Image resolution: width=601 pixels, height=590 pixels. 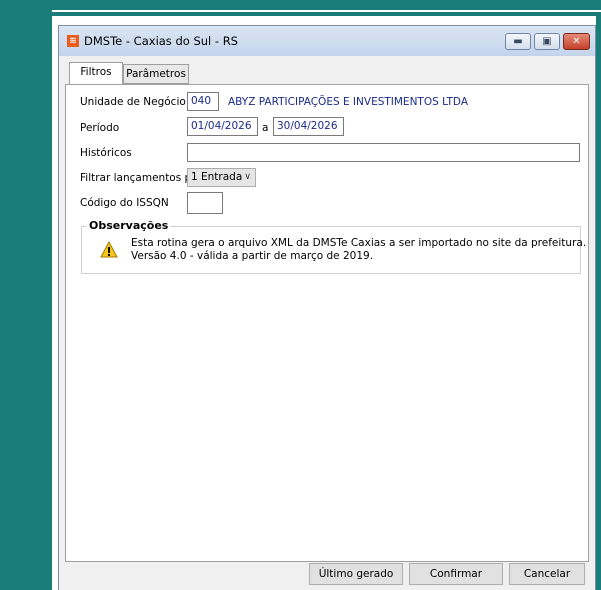 What do you see at coordinates (547, 574) in the screenshot?
I see `cancelar-button: Cancelar` at bounding box center [547, 574].